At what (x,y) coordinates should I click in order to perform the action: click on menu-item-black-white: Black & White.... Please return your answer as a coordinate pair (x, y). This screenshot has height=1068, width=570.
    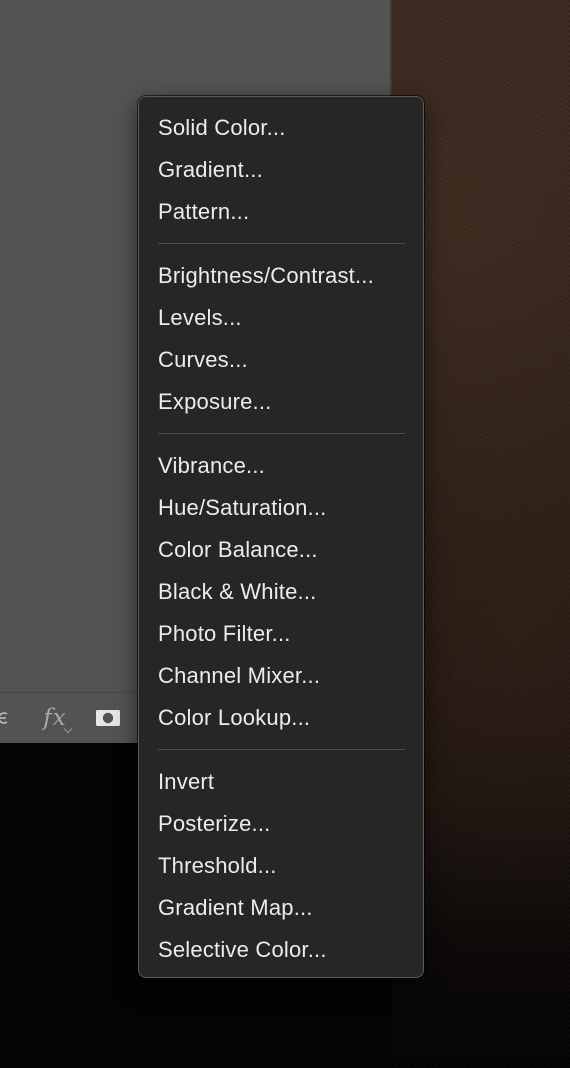
    Looking at the image, I should click on (281, 592).